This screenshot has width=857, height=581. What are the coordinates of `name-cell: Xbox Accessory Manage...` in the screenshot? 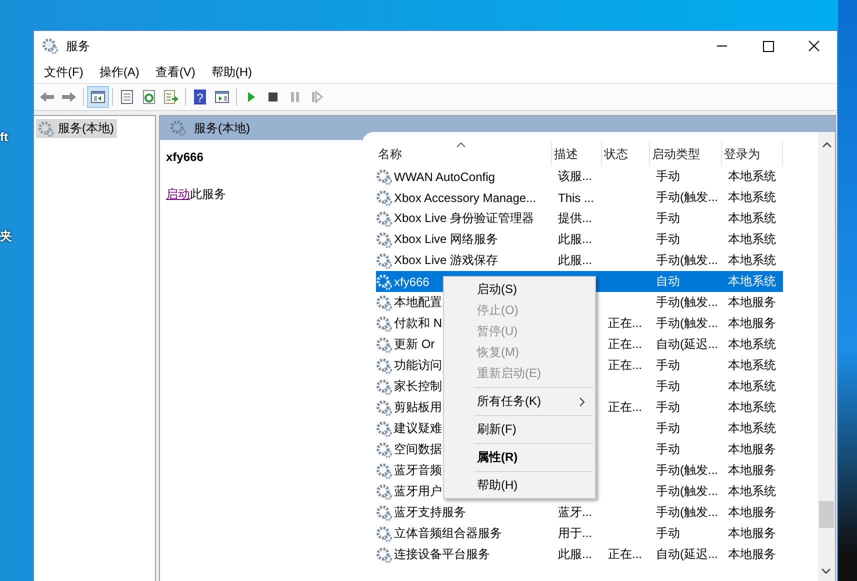 It's located at (456, 197).